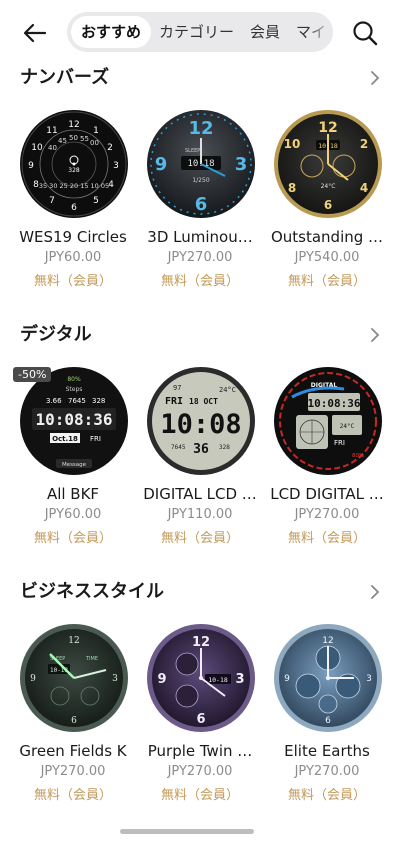  I want to click on svg-text: 40, so click(52, 148).